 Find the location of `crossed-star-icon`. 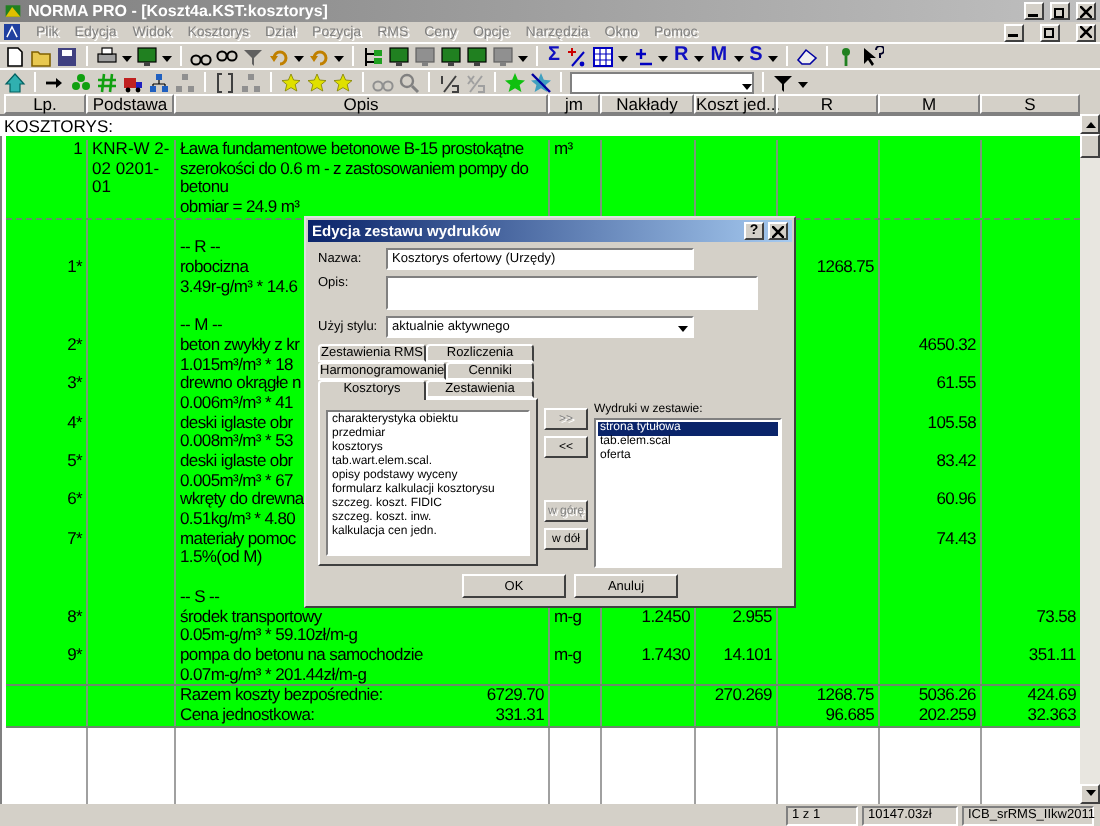

crossed-star-icon is located at coordinates (541, 82).